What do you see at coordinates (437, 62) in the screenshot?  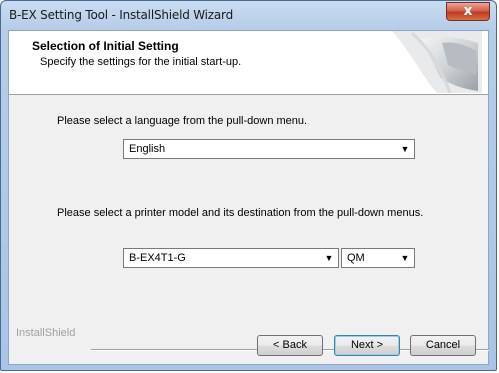 I see `installer-banner-graphic` at bounding box center [437, 62].